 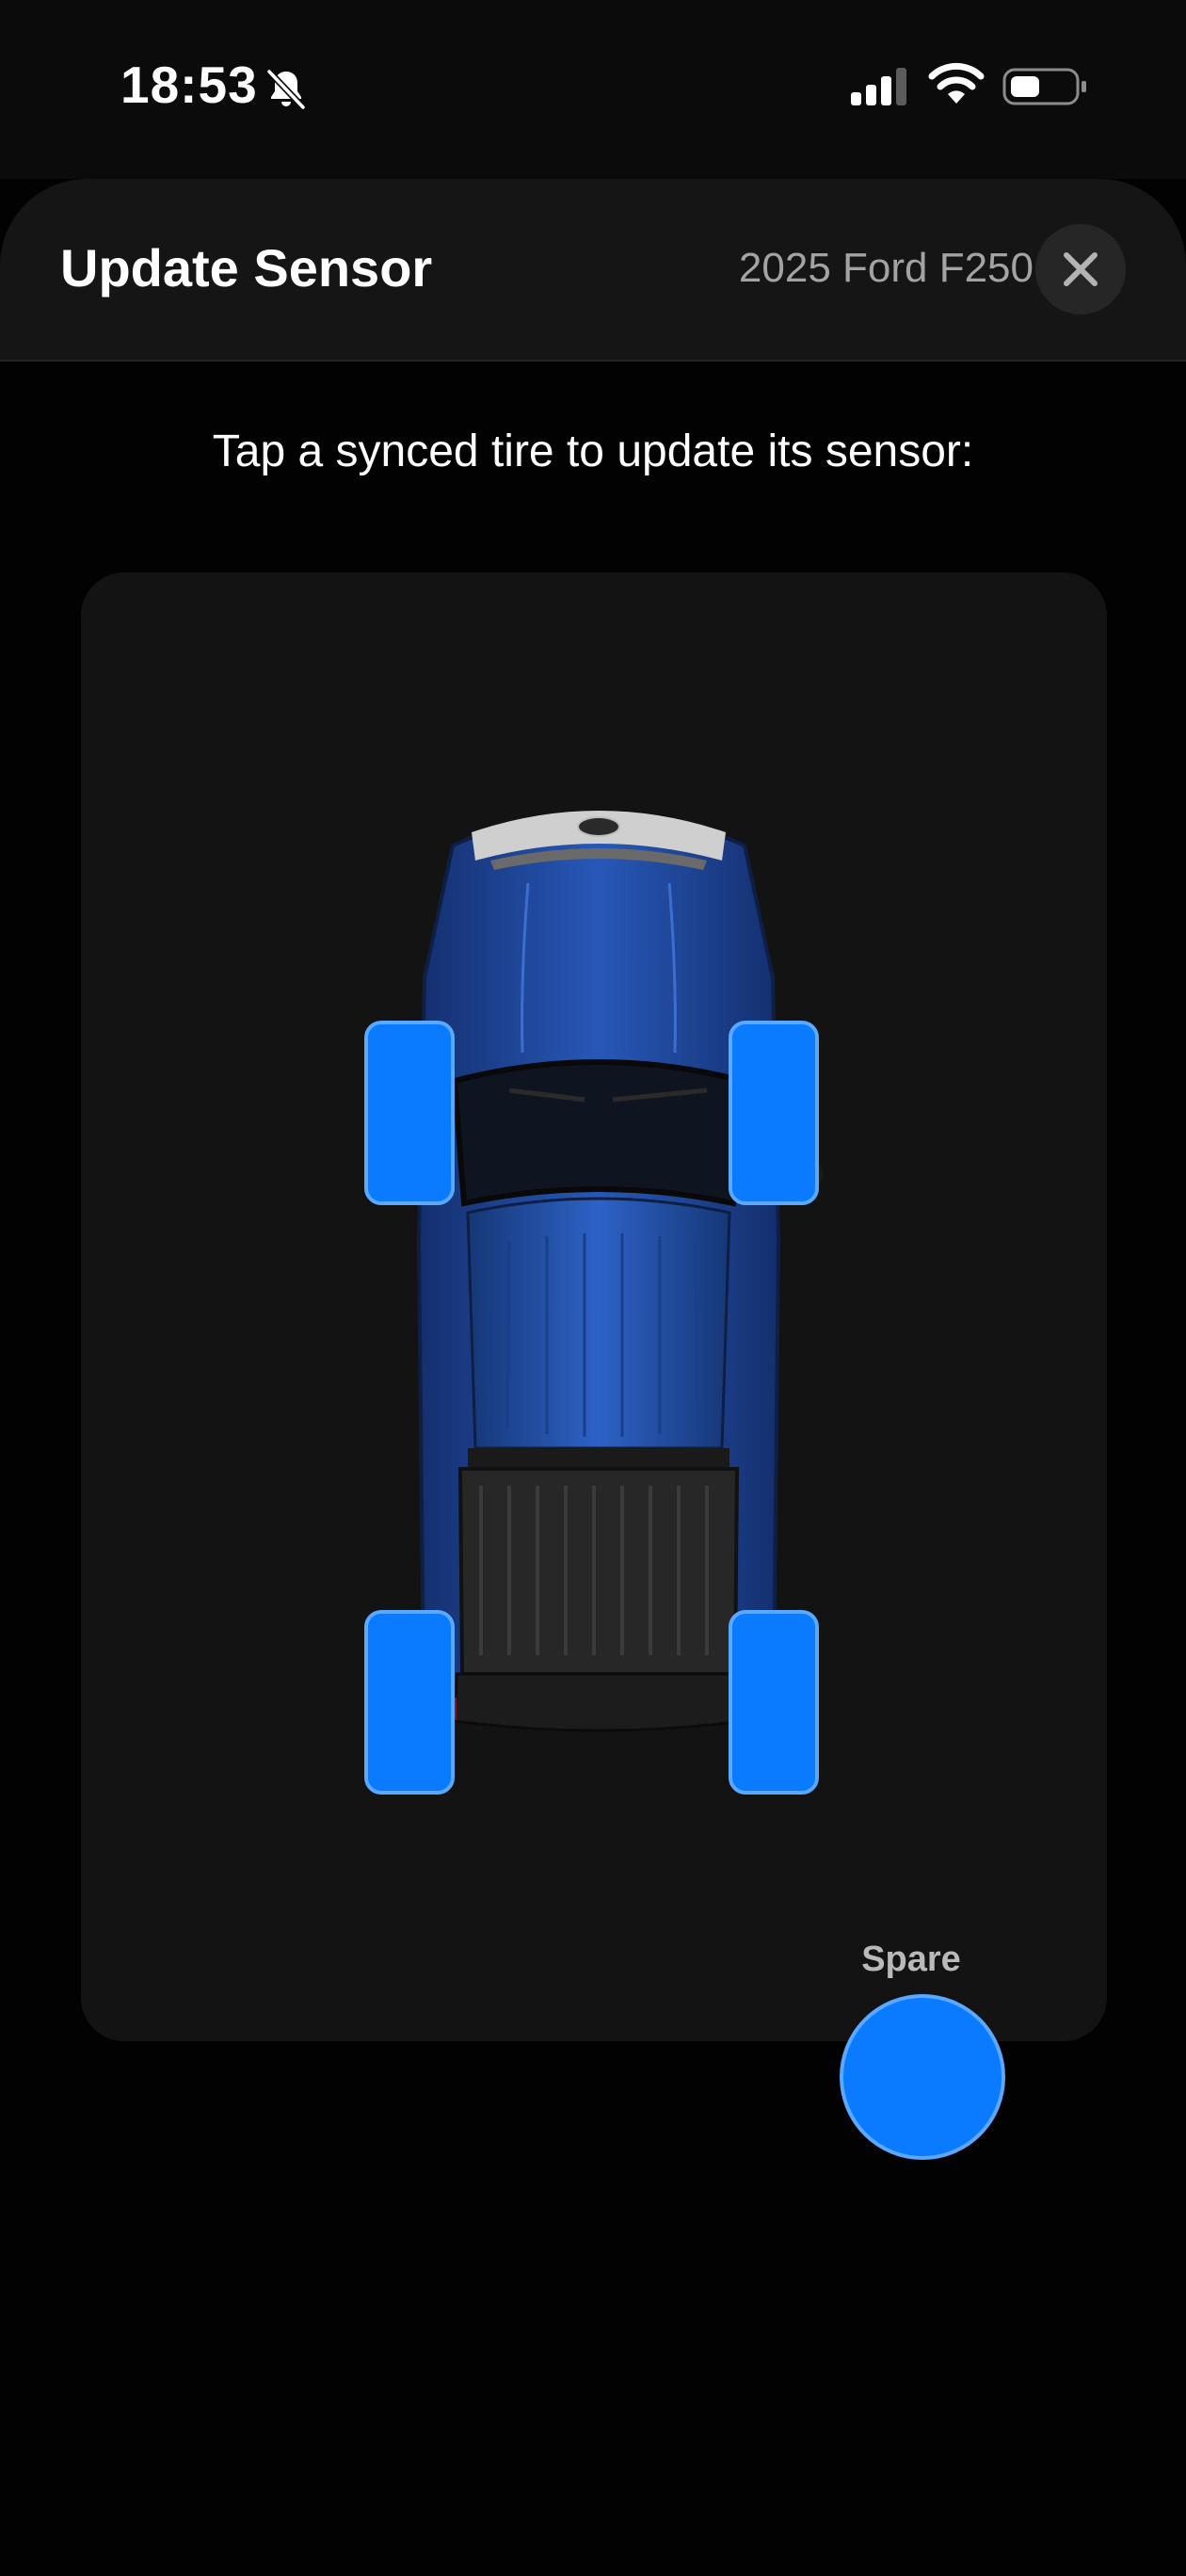 I want to click on sheet-title: Update Sensor, so click(x=246, y=268).